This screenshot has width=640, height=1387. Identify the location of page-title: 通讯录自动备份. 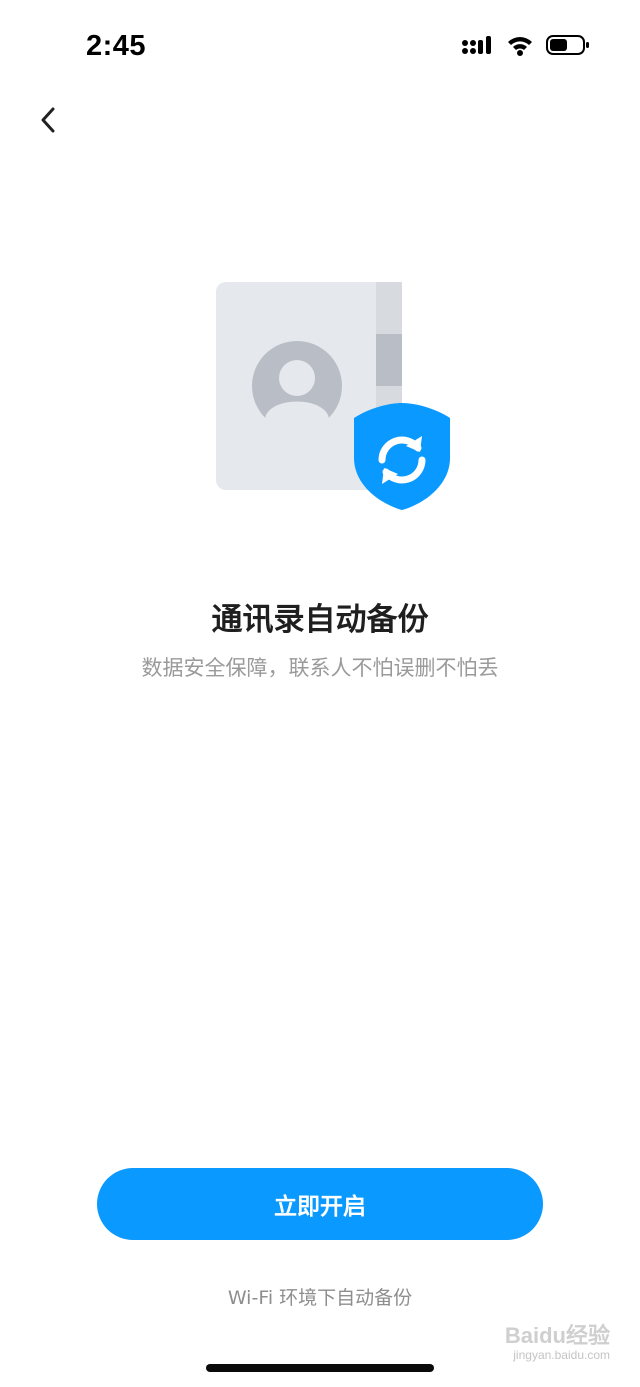
(320, 620).